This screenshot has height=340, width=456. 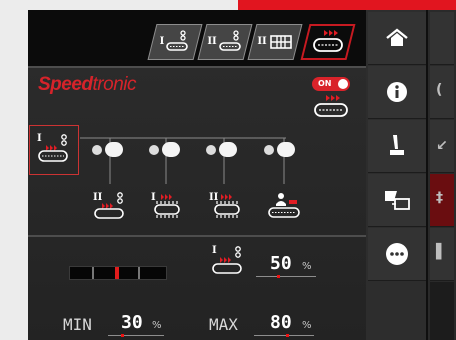 What do you see at coordinates (347, 5) in the screenshot?
I see `brand-accent-strip` at bounding box center [347, 5].